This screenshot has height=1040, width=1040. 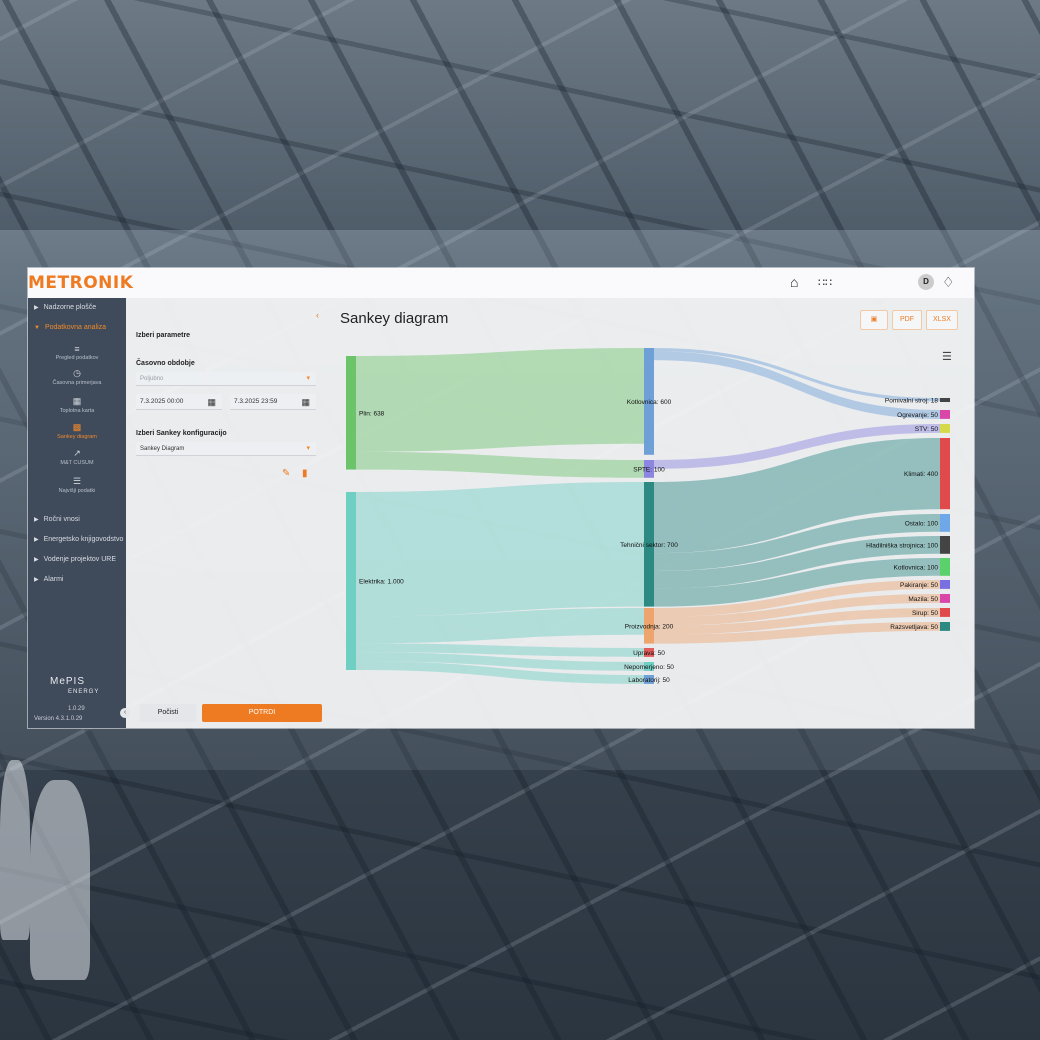 I want to click on period-label: Časovno obdobje, so click(x=165, y=363).